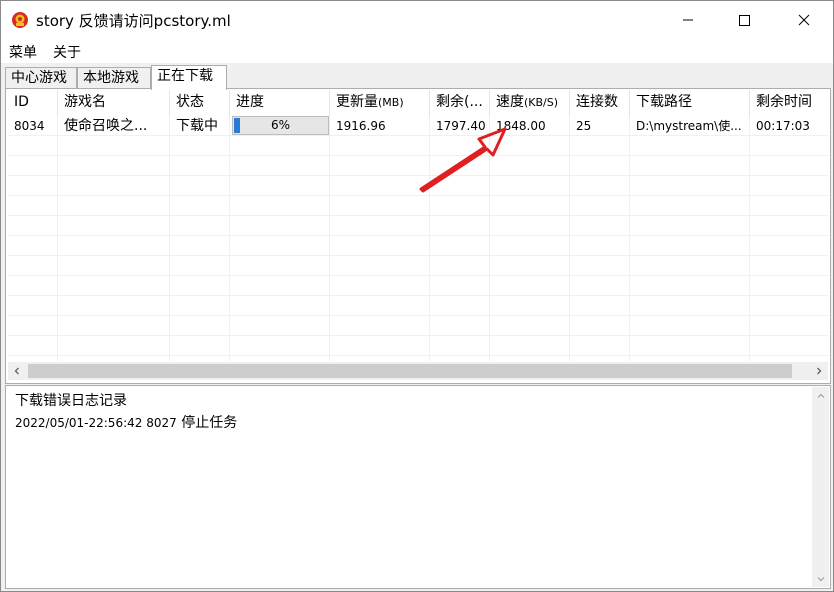 This screenshot has height=592, width=834. What do you see at coordinates (410, 371) in the screenshot?
I see `scrollbar-thumb` at bounding box center [410, 371].